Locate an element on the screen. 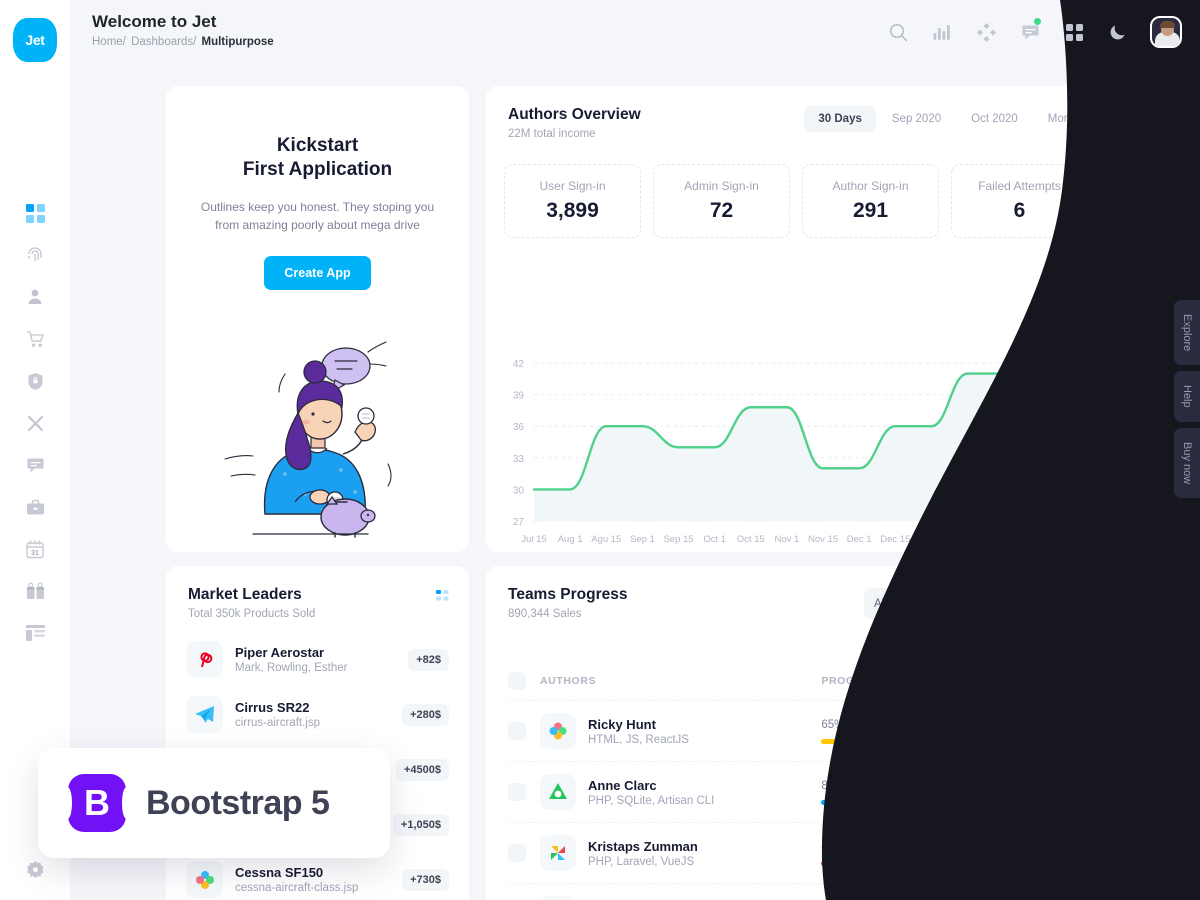  stat-label: User Sign-in is located at coordinates (572, 186).